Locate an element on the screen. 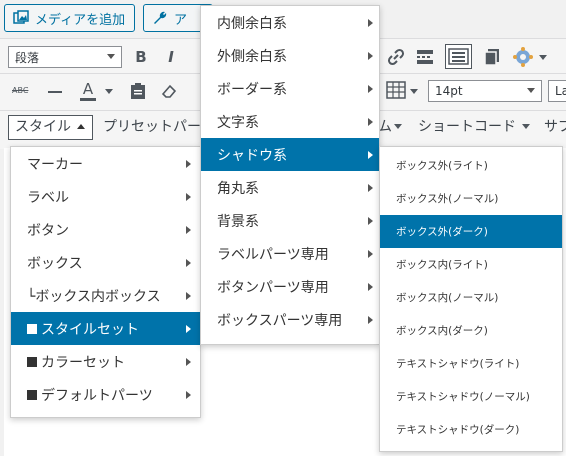 This screenshot has height=456, width=566. styleset-menu-item: ラベルパーツ専用 is located at coordinates (290, 253).